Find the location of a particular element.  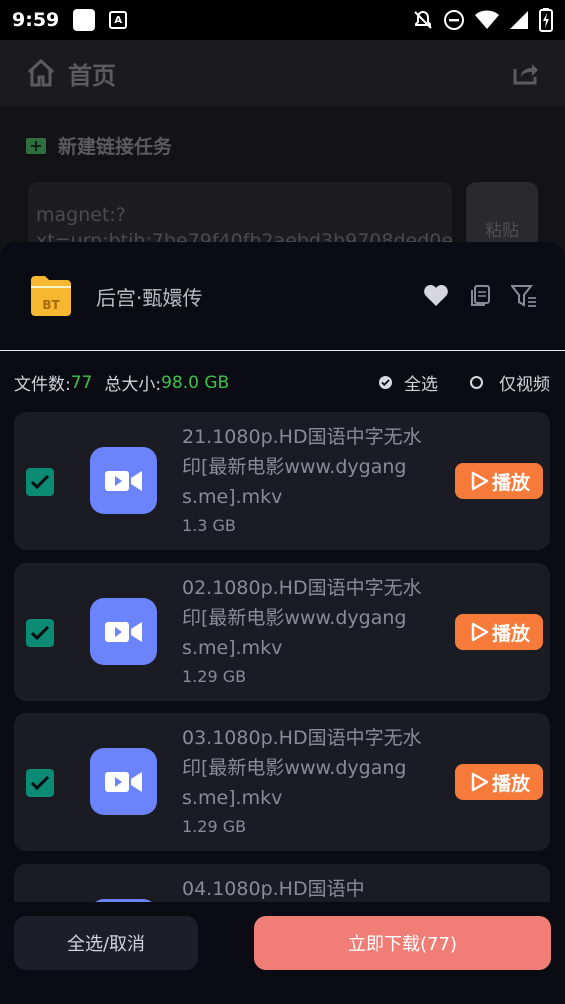

total-size-value: 98.0 GB is located at coordinates (195, 382).